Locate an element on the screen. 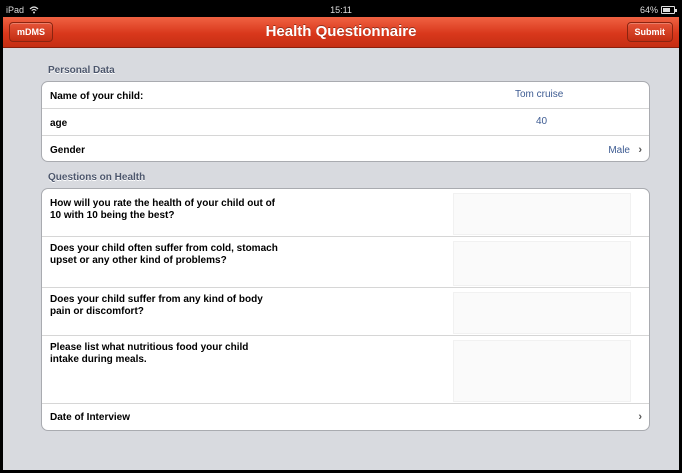  status-bar: iPad 15:11 64% is located at coordinates (341, 10).